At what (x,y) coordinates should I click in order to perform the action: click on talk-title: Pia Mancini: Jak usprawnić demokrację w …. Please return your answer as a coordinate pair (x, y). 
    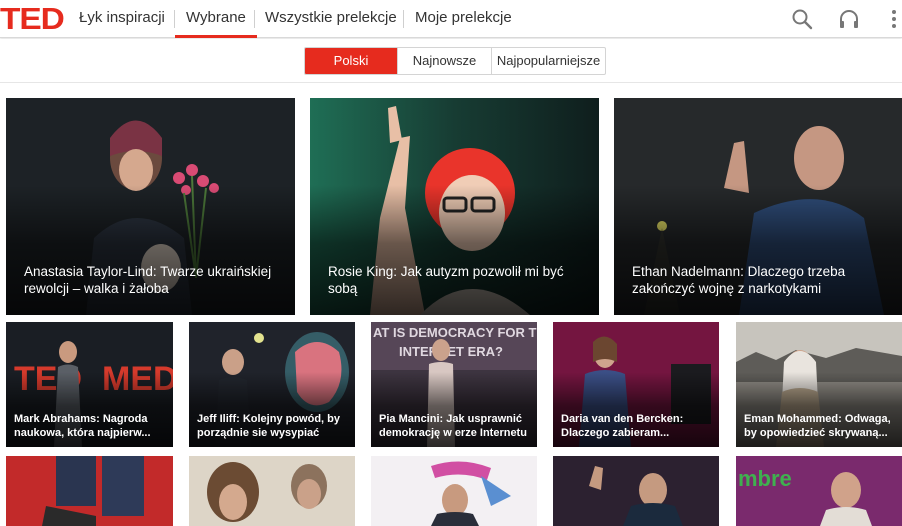
    Looking at the image, I should click on (453, 426).